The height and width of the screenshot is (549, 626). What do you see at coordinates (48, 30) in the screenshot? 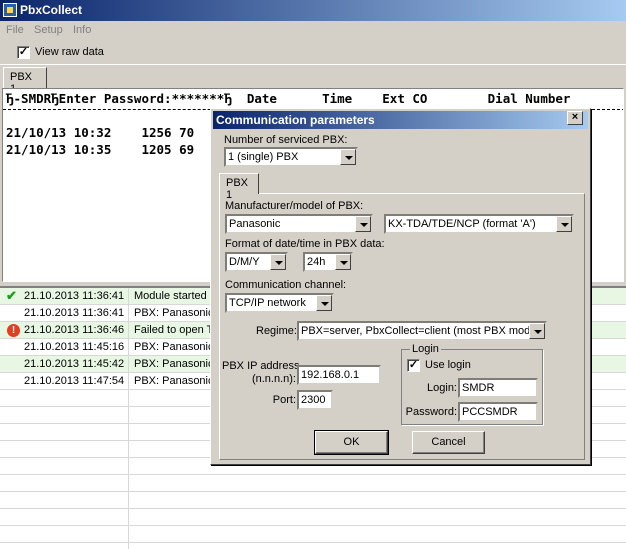
I see `menu-setup: Setup` at bounding box center [48, 30].